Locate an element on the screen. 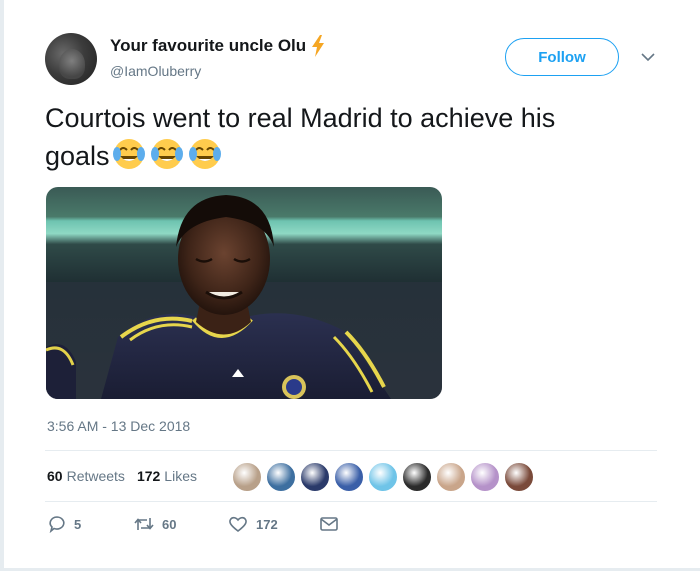 The height and width of the screenshot is (571, 700). window-frame-left is located at coordinates (2, 285).